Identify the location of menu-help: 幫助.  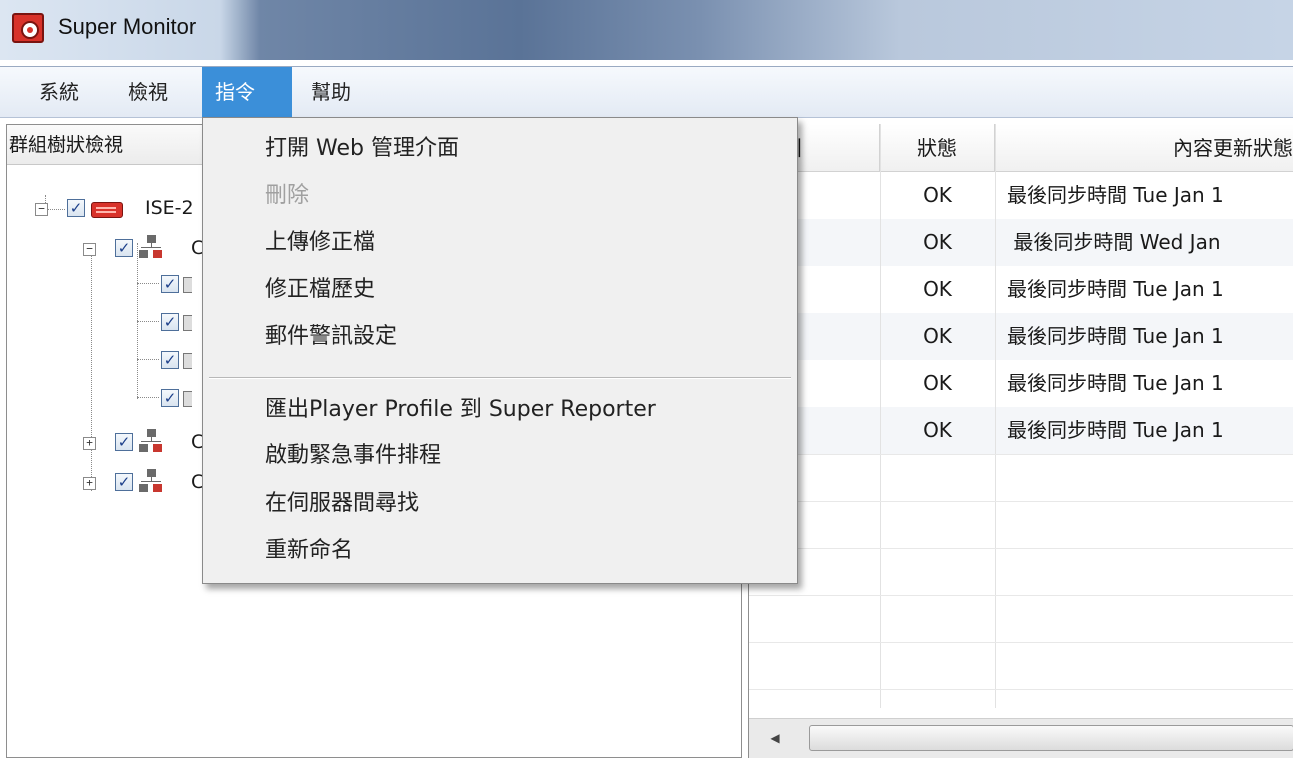
(331, 92).